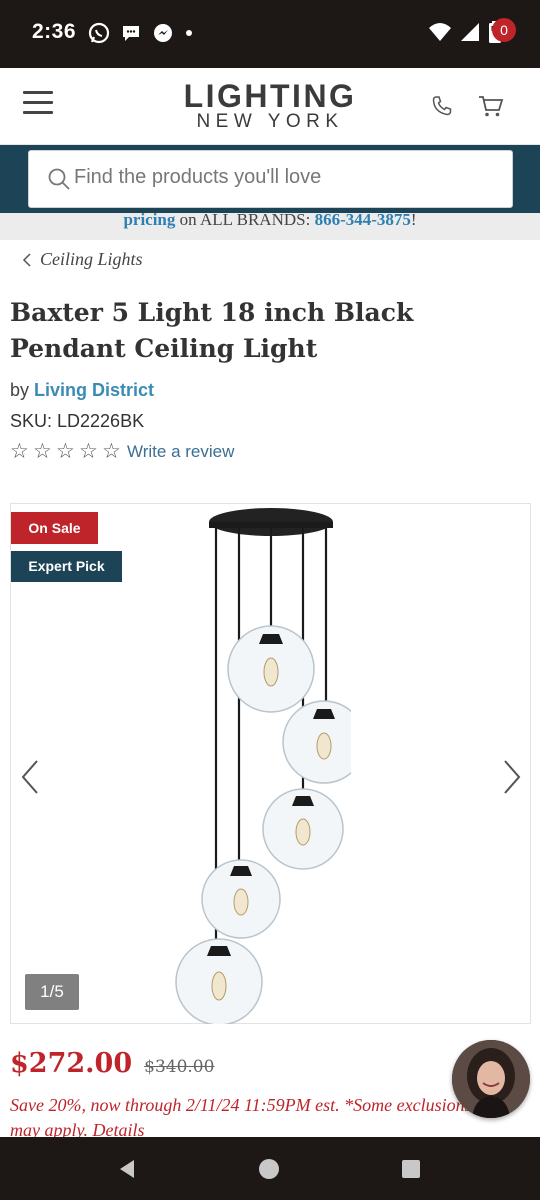 This screenshot has width=540, height=1200. Describe the element at coordinates (38, 103) in the screenshot. I see `hamburger-menu-icon` at that location.